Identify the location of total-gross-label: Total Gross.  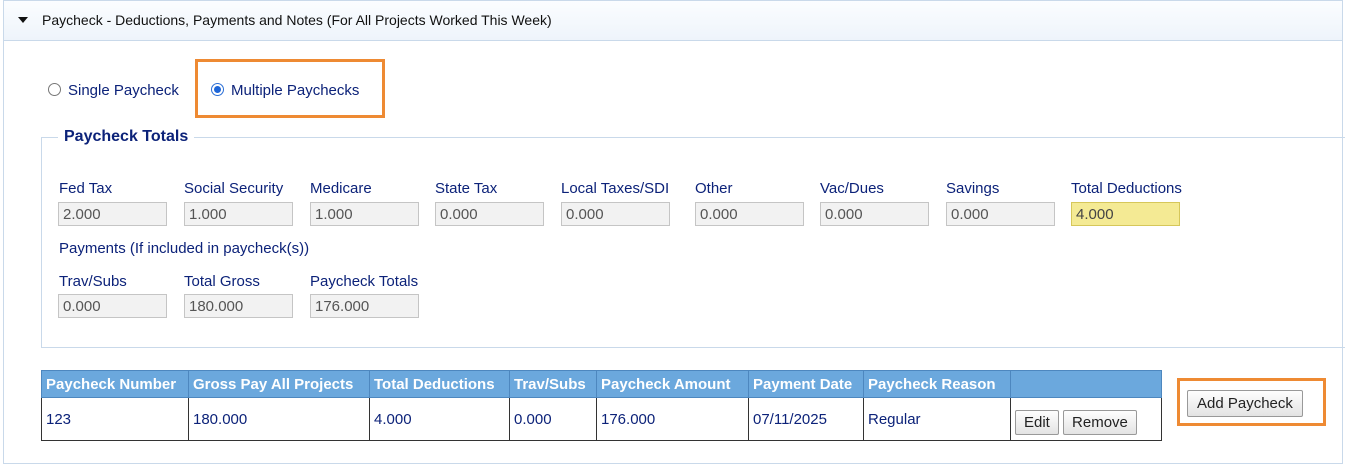
(222, 281).